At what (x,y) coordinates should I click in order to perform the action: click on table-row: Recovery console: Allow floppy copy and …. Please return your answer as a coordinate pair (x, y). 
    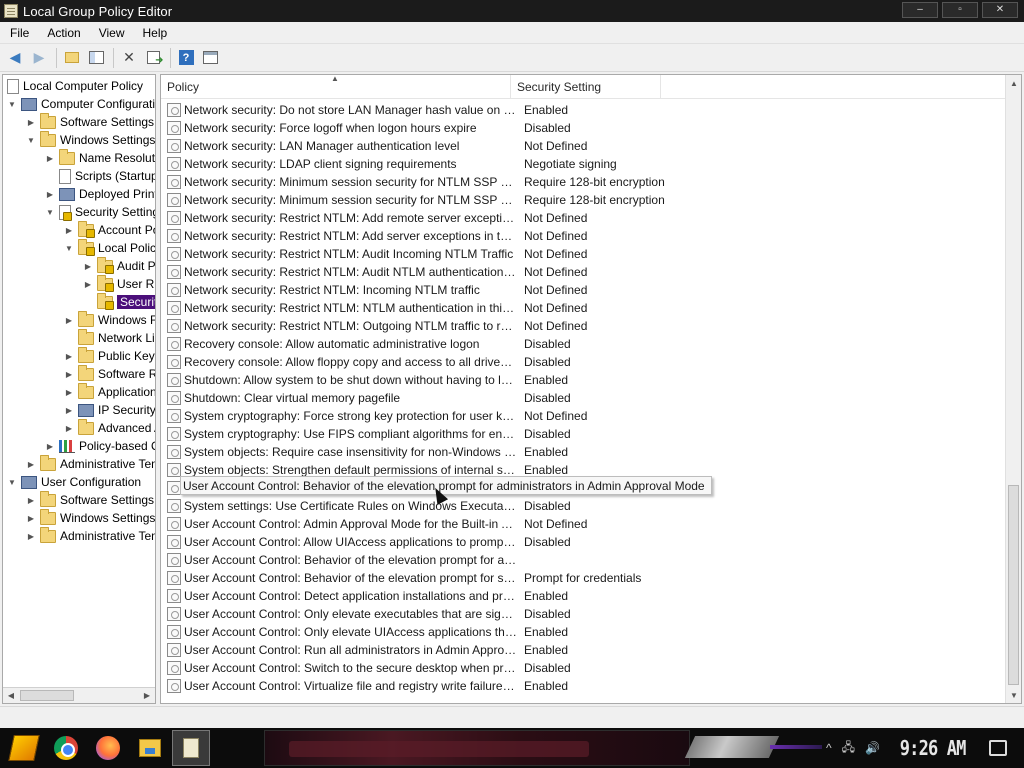
    Looking at the image, I should click on (583, 362).